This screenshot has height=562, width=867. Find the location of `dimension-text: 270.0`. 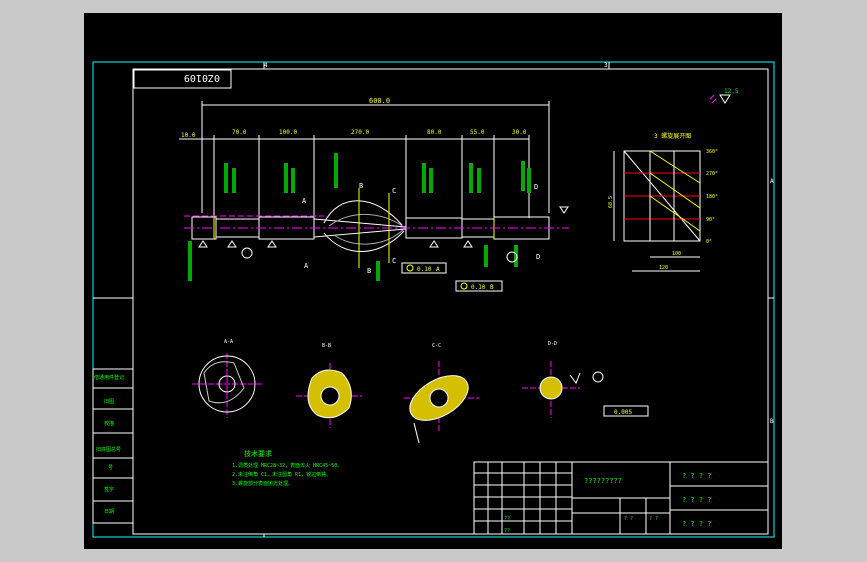

dimension-text: 270.0 is located at coordinates (360, 132).